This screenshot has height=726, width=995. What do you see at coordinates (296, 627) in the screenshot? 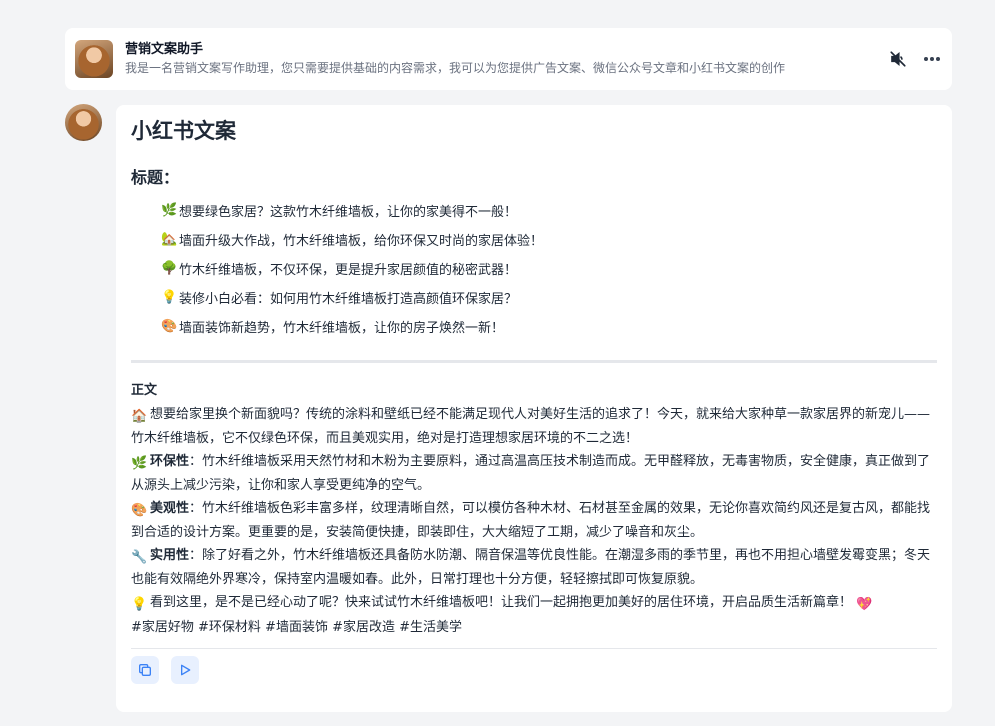
I see `hashtags: #家居好物 #环保材料 #墙面装饰 #家居改造 #生活美学` at bounding box center [296, 627].